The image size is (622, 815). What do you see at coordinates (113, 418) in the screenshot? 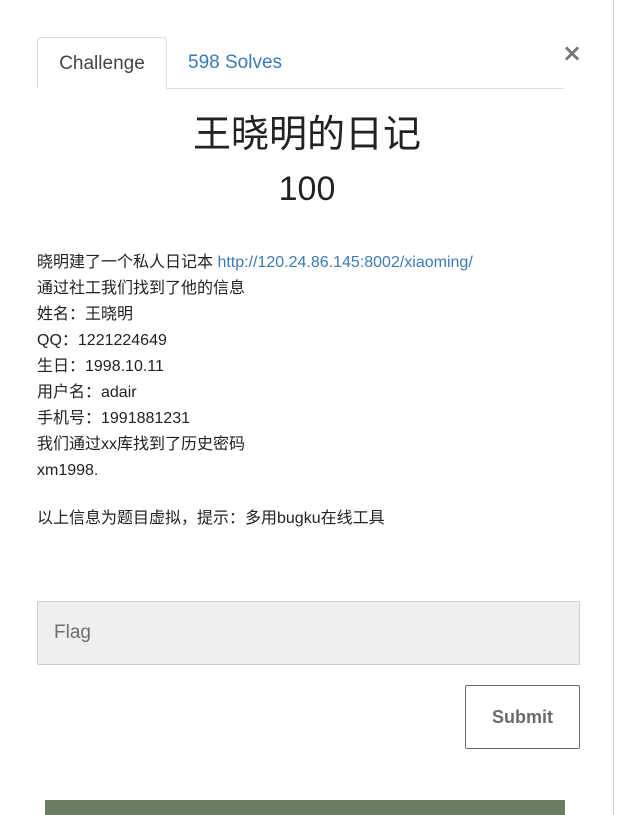
I see `description-line: 手机号：1991881231` at bounding box center [113, 418].